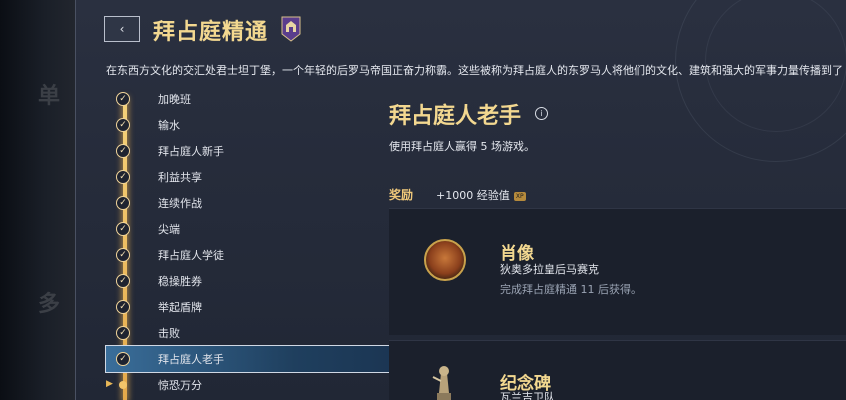 The image size is (846, 400). I want to click on challenge-item: ✓ 拜占庭人学徒, so click(241, 255).